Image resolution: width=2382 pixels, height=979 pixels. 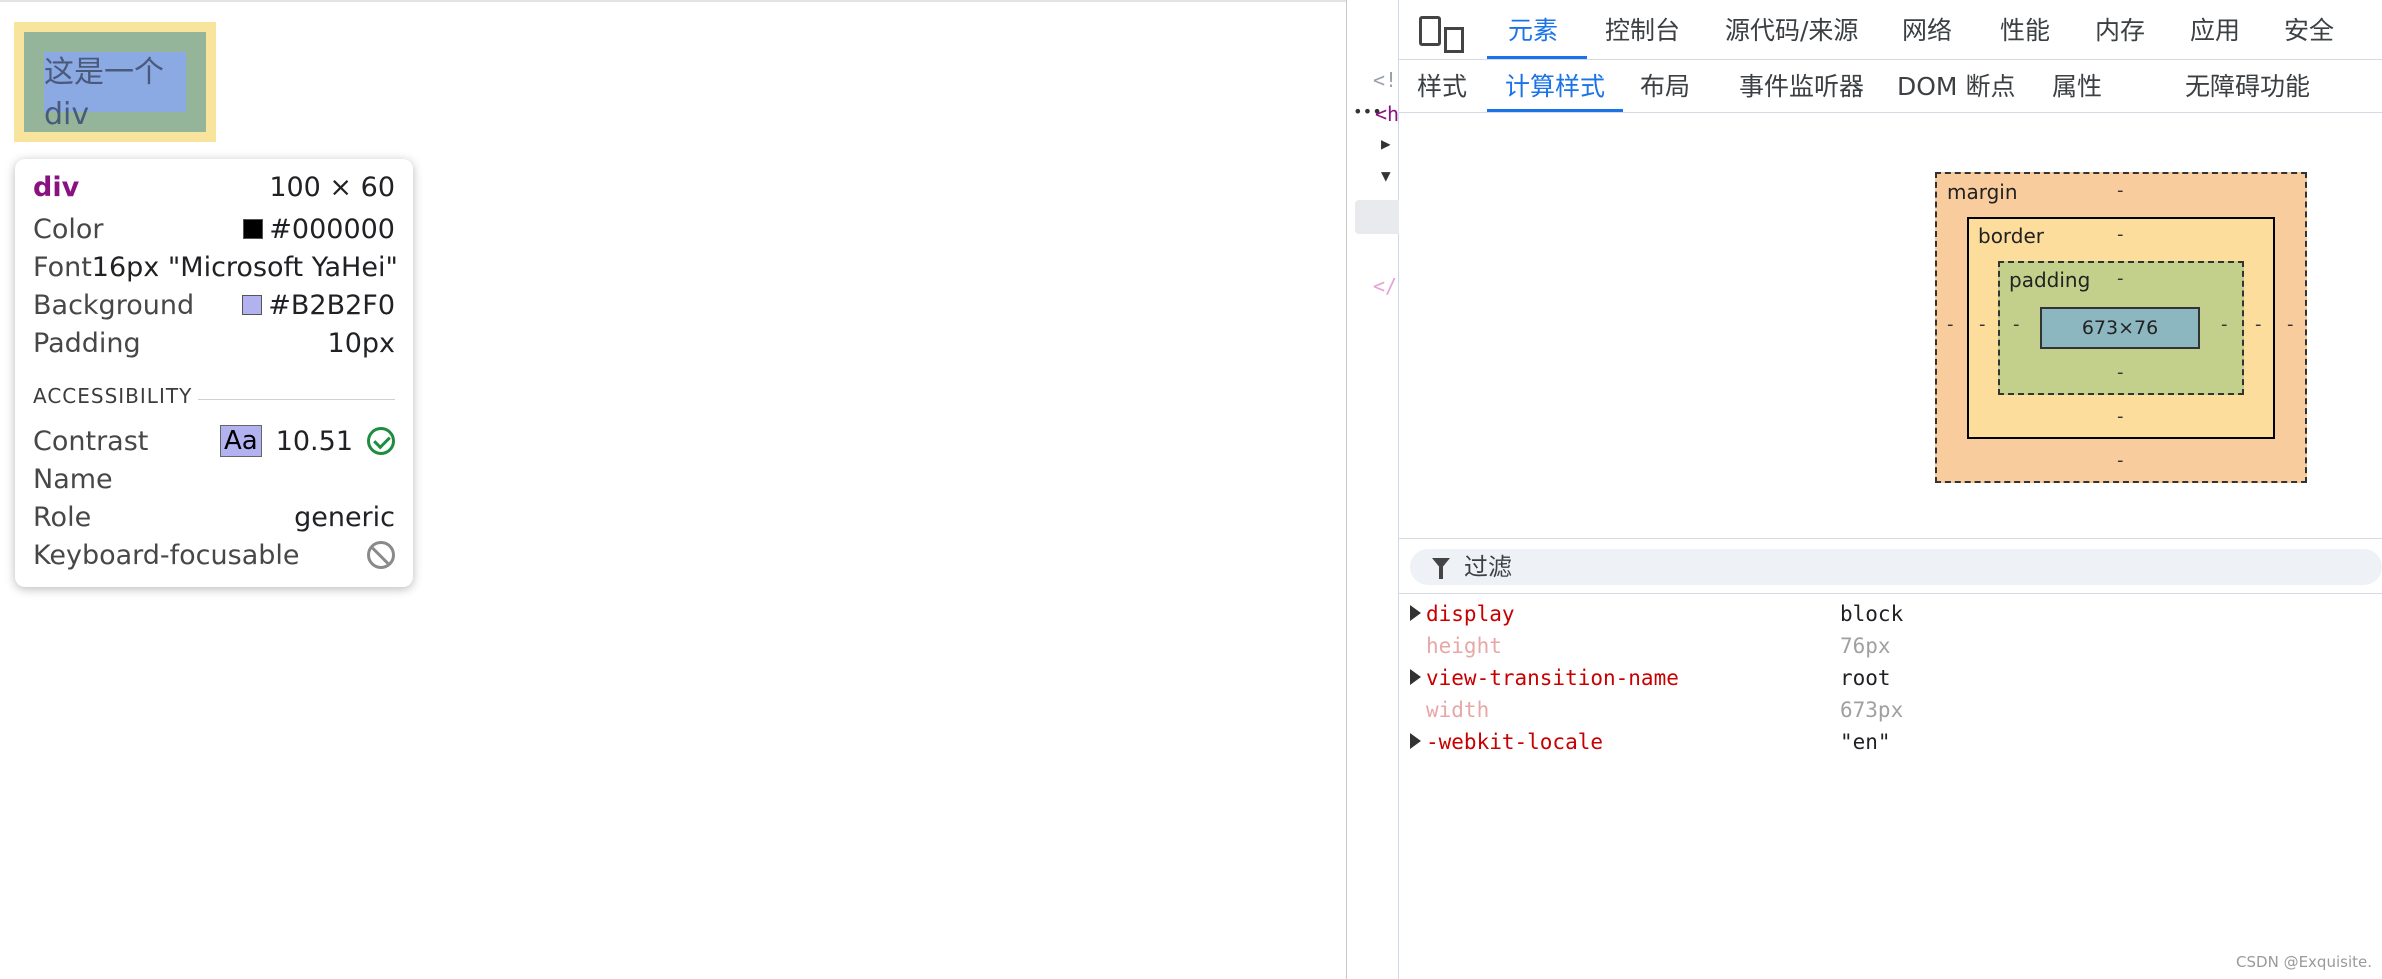 What do you see at coordinates (253, 229) in the screenshot?
I see `color-swatch` at bounding box center [253, 229].